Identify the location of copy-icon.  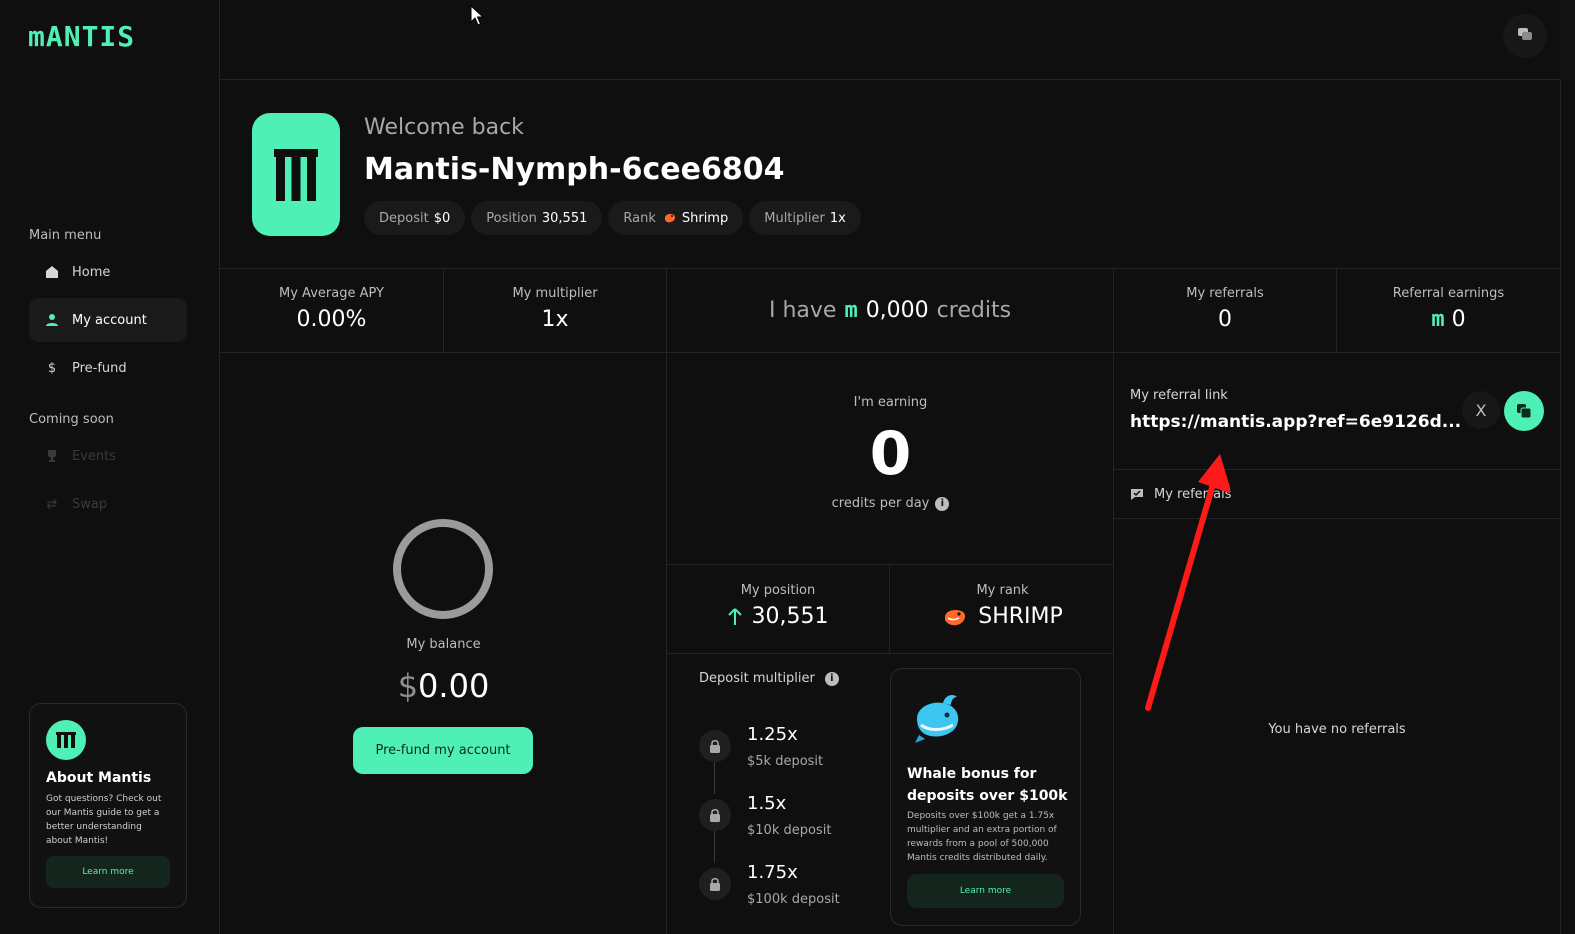
(1524, 411).